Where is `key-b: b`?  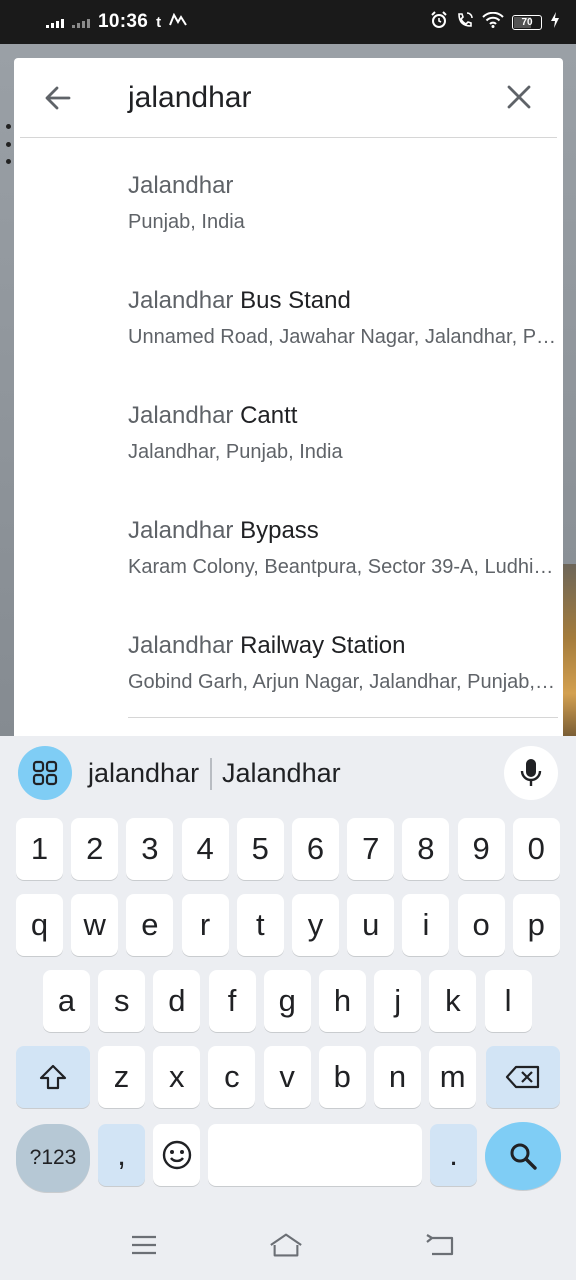
key-b: b is located at coordinates (342, 1077).